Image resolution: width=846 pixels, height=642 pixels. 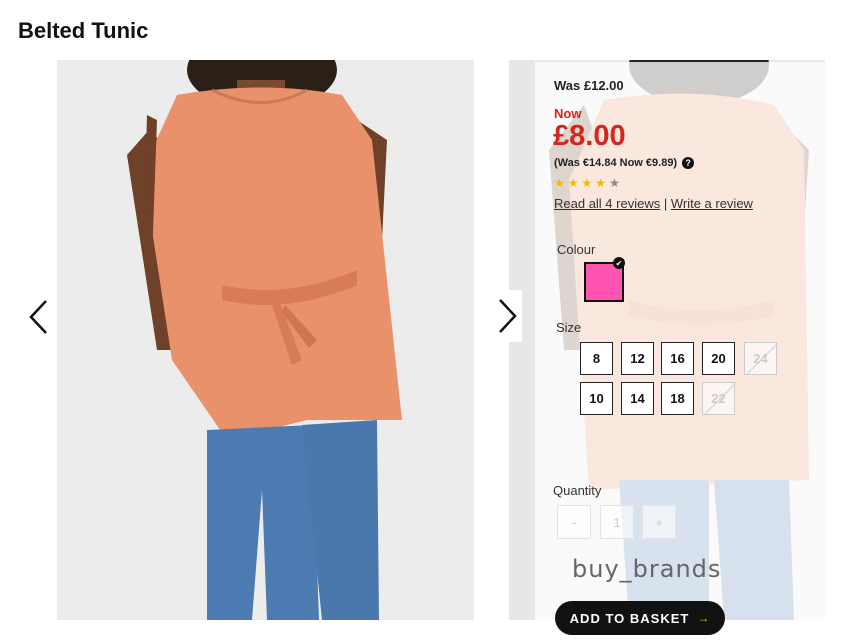 I want to click on quantity-decrease-button: -, so click(x=574, y=522).